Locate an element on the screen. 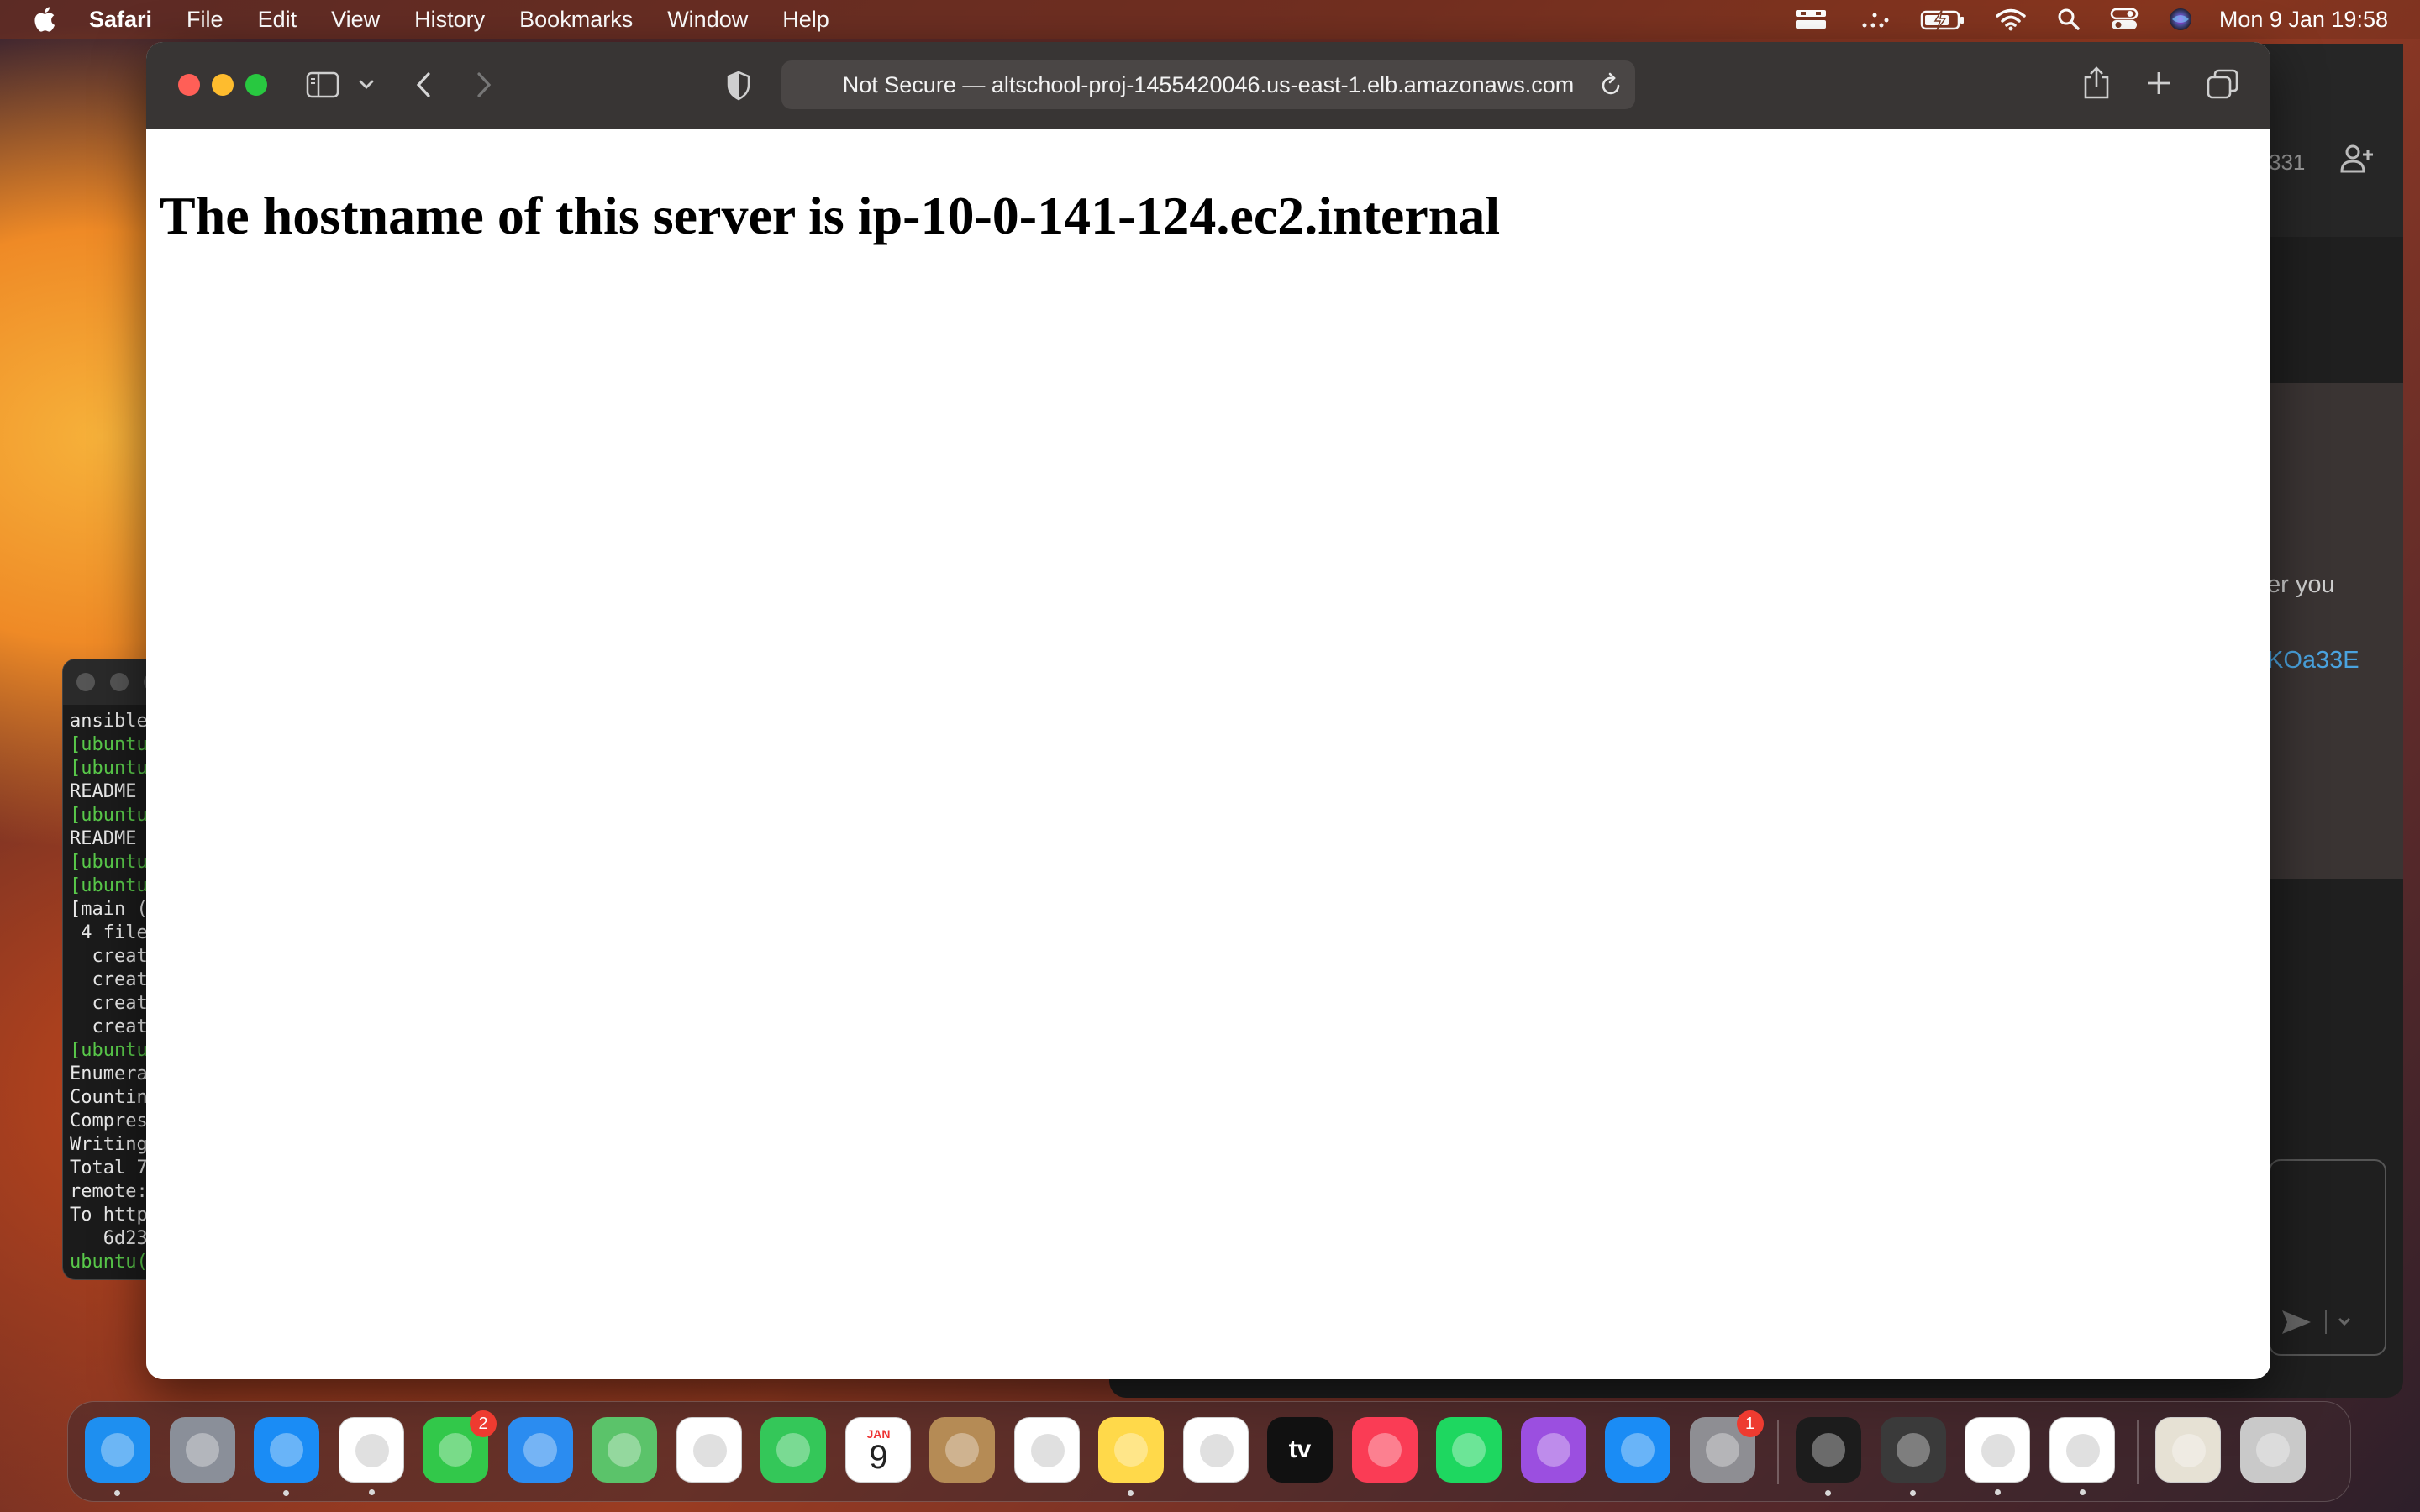  photos-icon-glyph is located at coordinates (709, 1450).